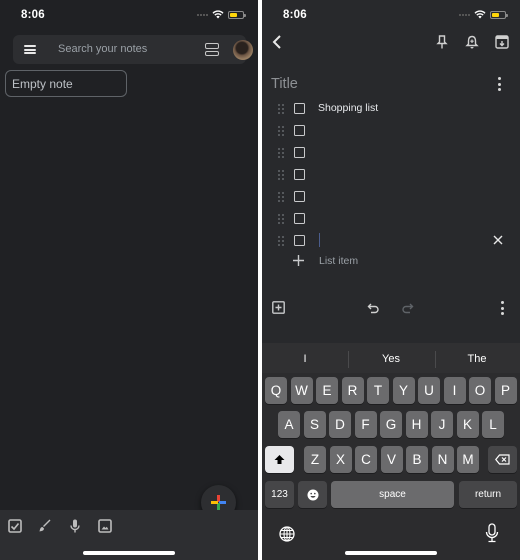 The height and width of the screenshot is (560, 520). What do you see at coordinates (339, 261) in the screenshot?
I see `add-list-item-label: List item` at bounding box center [339, 261].